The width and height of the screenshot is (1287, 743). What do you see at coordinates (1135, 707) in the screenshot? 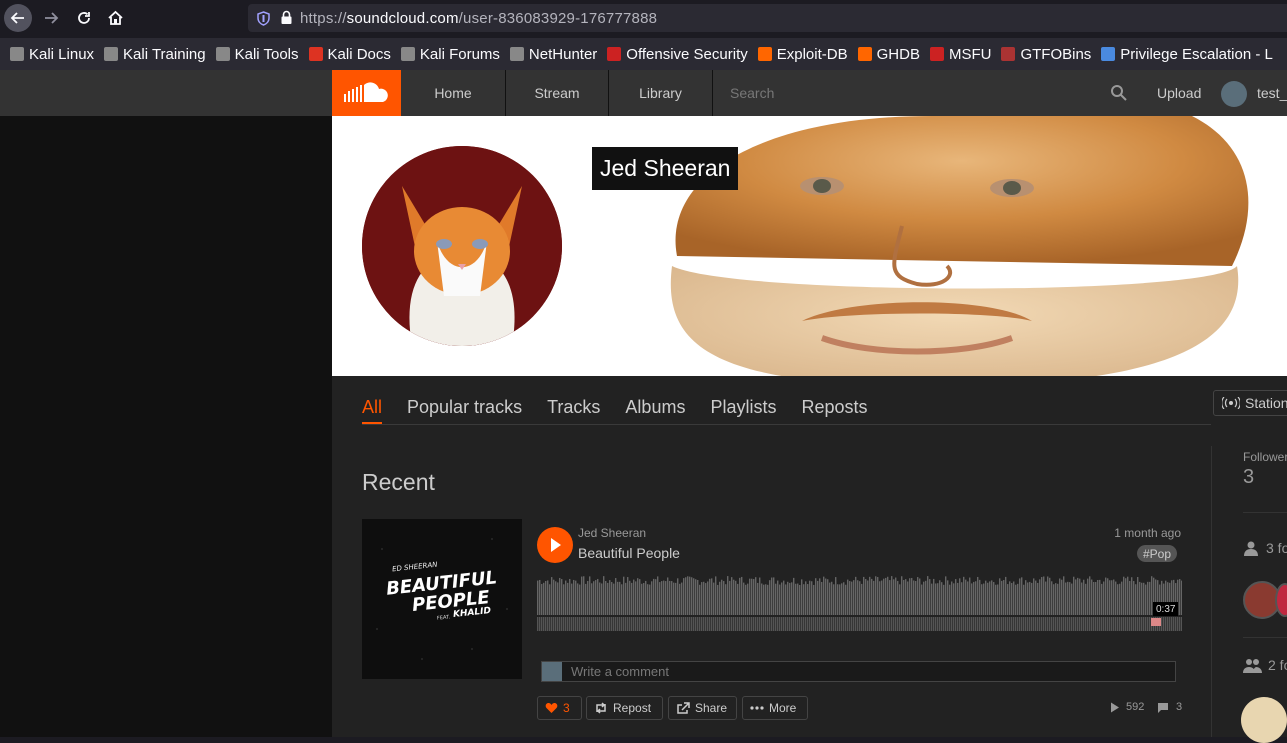
I see `play-count-value: 592` at bounding box center [1135, 707].